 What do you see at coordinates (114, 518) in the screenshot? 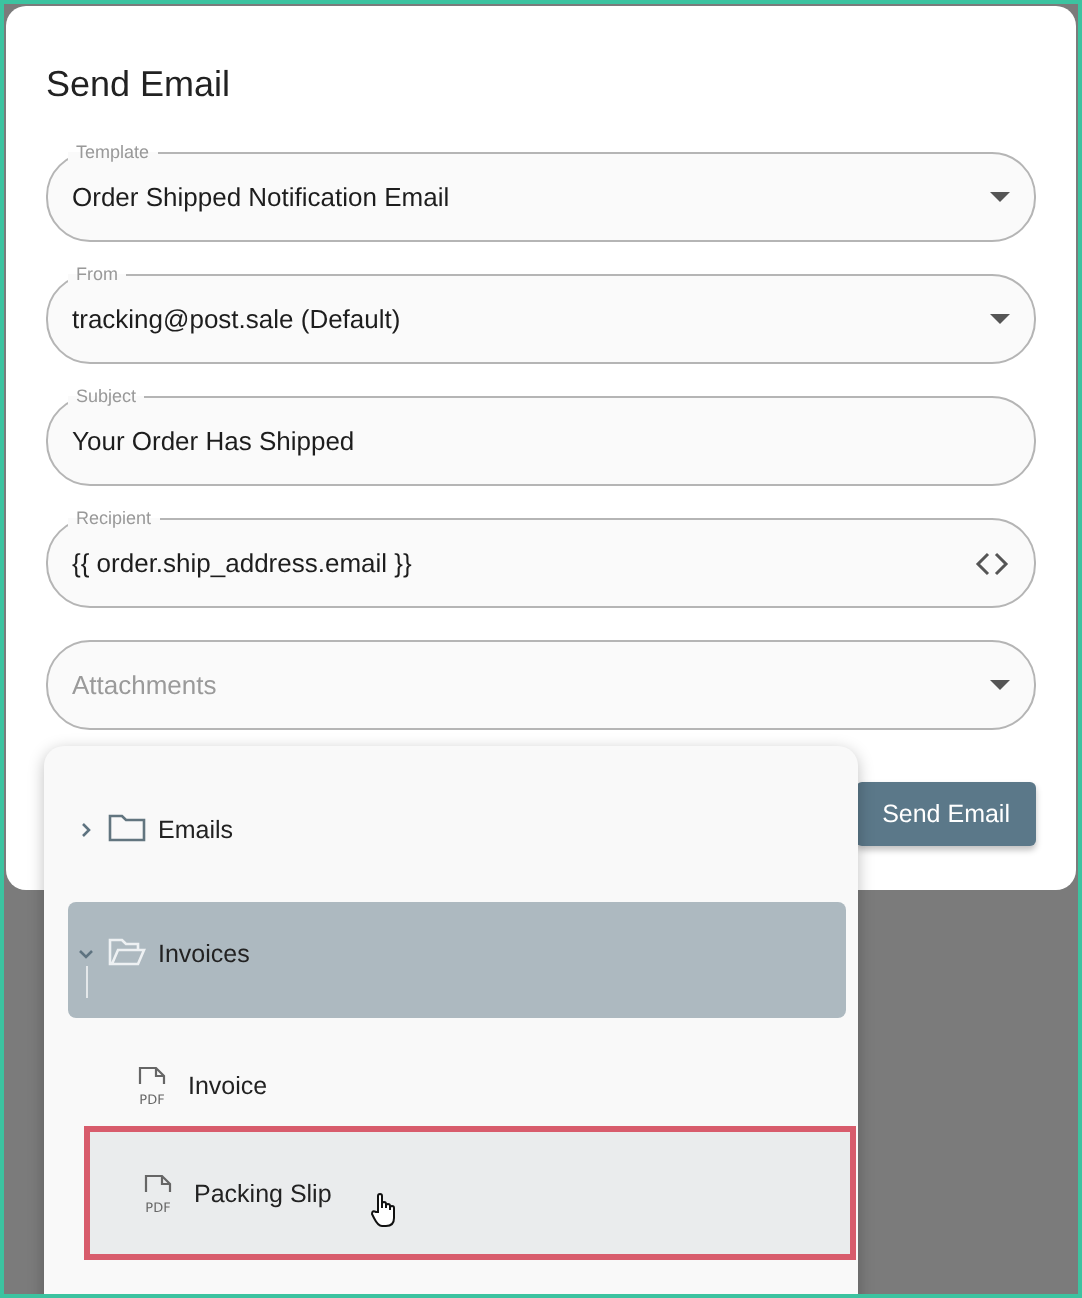
I see `field-label: Recipient` at bounding box center [114, 518].